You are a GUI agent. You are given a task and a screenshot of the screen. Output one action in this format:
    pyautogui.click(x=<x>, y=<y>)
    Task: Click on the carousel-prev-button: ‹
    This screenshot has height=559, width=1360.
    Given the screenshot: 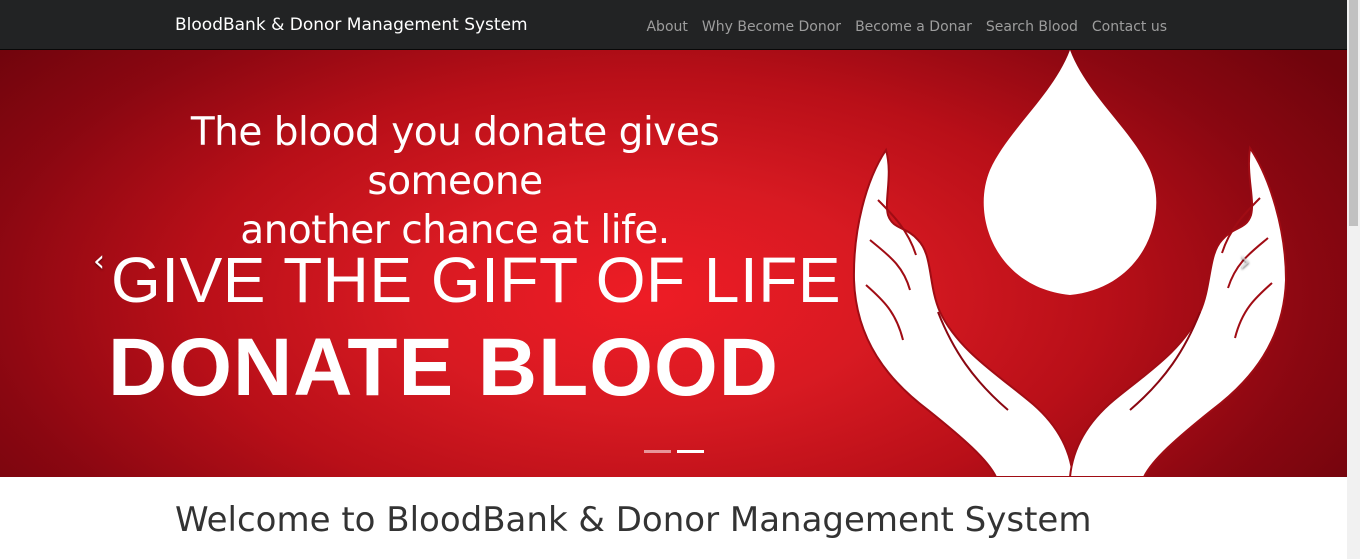 What is the action you would take?
    pyautogui.click(x=99, y=262)
    